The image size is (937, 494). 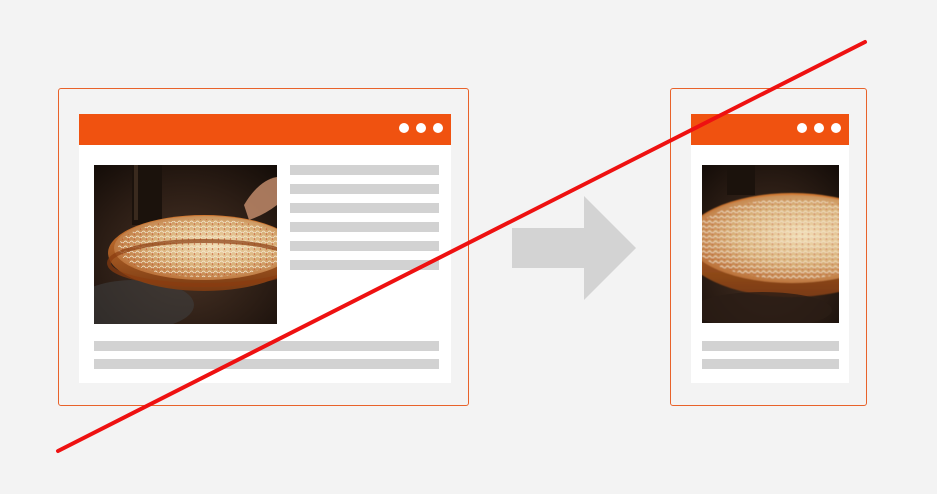 What do you see at coordinates (574, 248) in the screenshot?
I see `right-arrow-icon` at bounding box center [574, 248].